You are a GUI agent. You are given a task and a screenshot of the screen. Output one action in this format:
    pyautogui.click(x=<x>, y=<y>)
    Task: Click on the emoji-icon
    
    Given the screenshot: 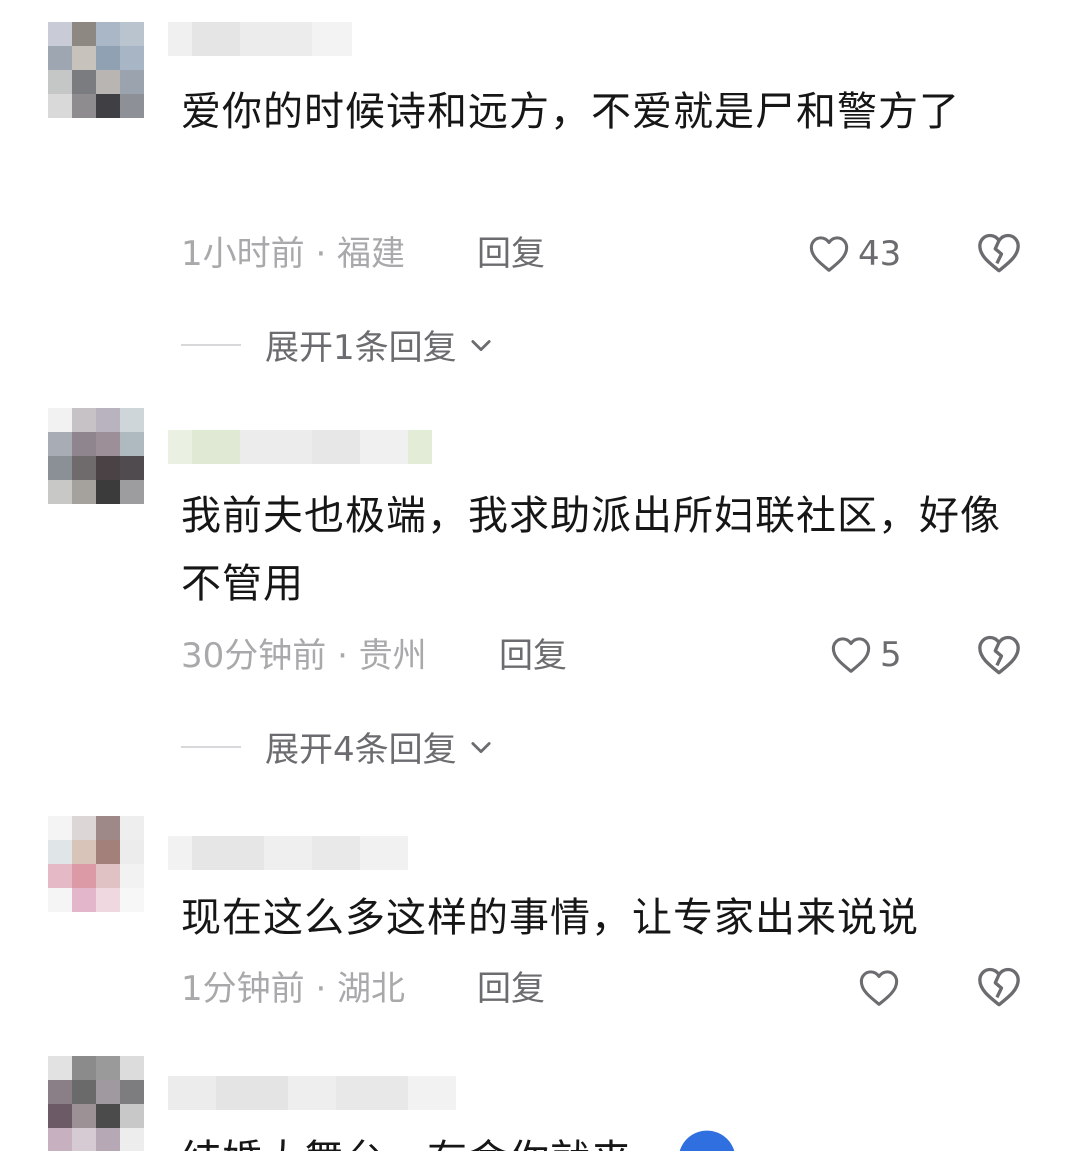 What is the action you would take?
    pyautogui.click(x=707, y=1140)
    